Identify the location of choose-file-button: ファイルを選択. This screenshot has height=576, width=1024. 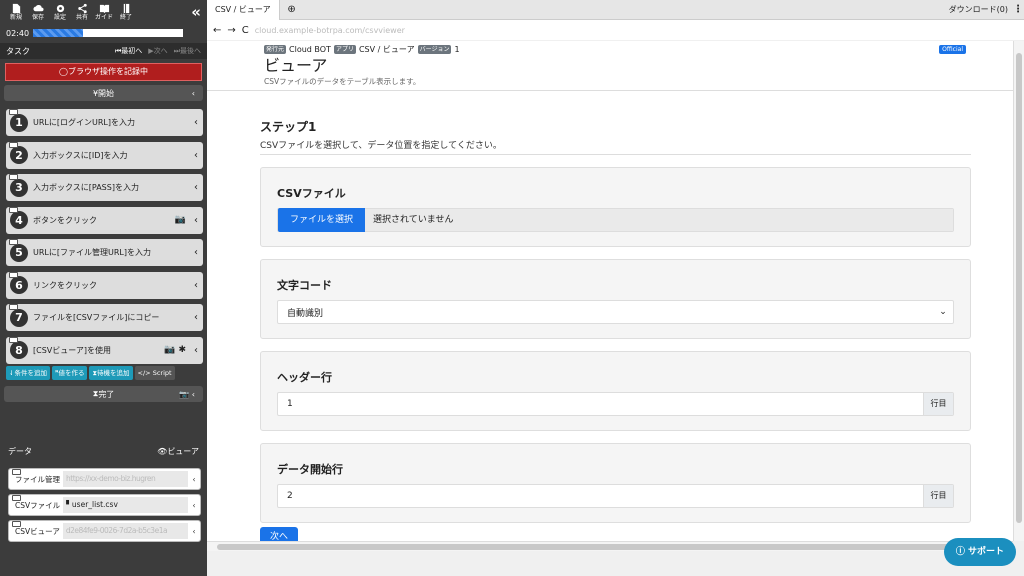
(322, 220).